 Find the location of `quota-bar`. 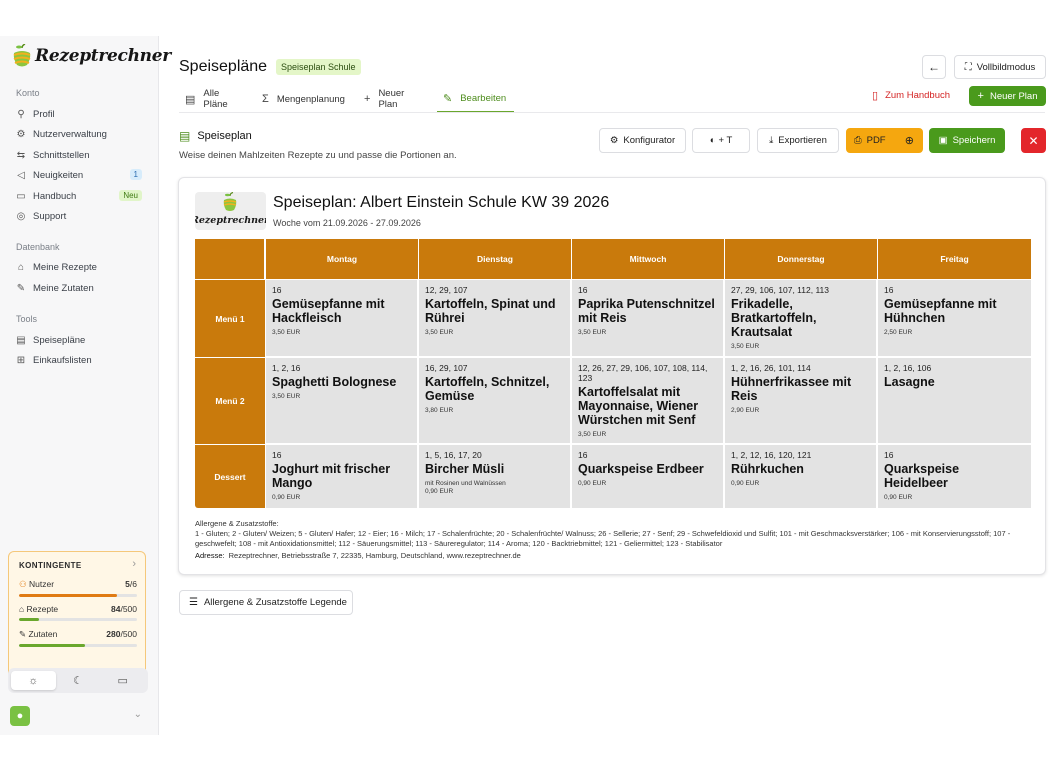

quota-bar is located at coordinates (52, 645).